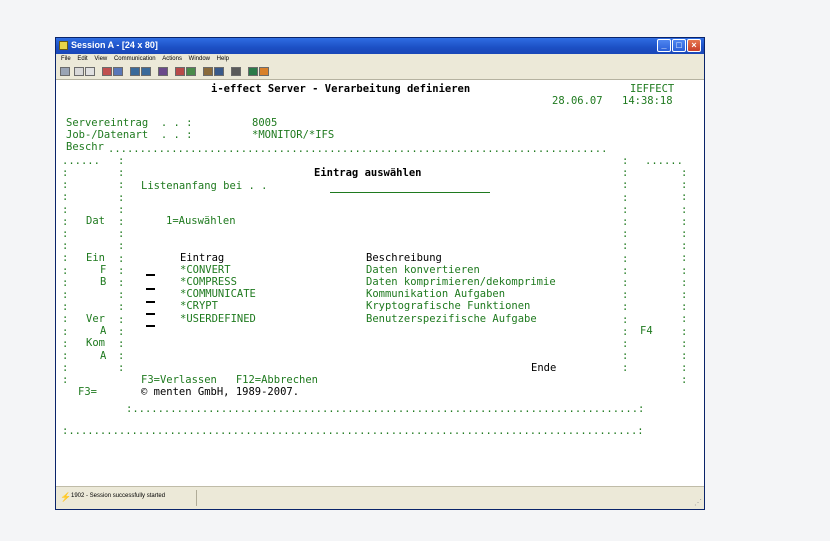 Image resolution: width=830 pixels, height=541 pixels. I want to click on table-row-desc: Daten konvertieren, so click(423, 270).